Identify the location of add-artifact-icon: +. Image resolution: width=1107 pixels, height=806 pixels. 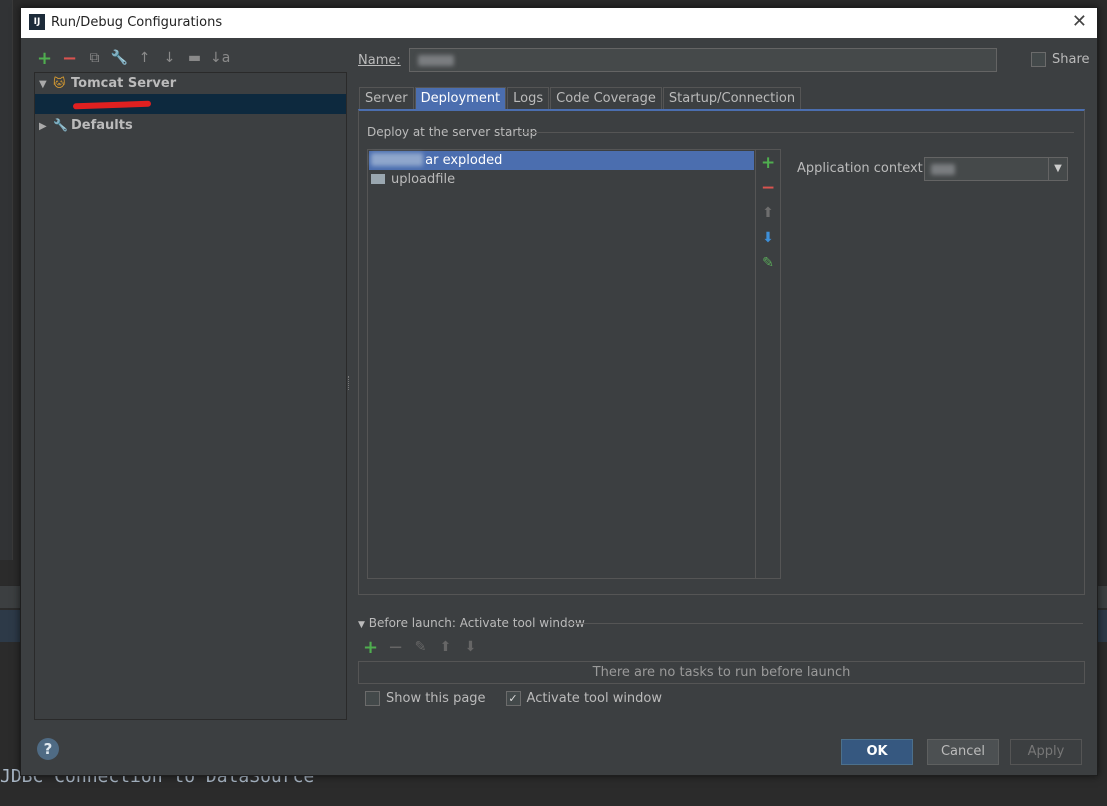
(768, 163).